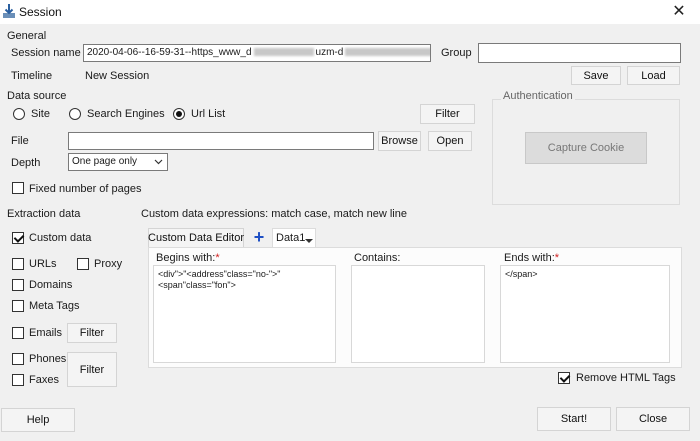 Image resolution: width=700 pixels, height=441 pixels. What do you see at coordinates (309, 241) in the screenshot?
I see `tab-dropdown-icon` at bounding box center [309, 241].